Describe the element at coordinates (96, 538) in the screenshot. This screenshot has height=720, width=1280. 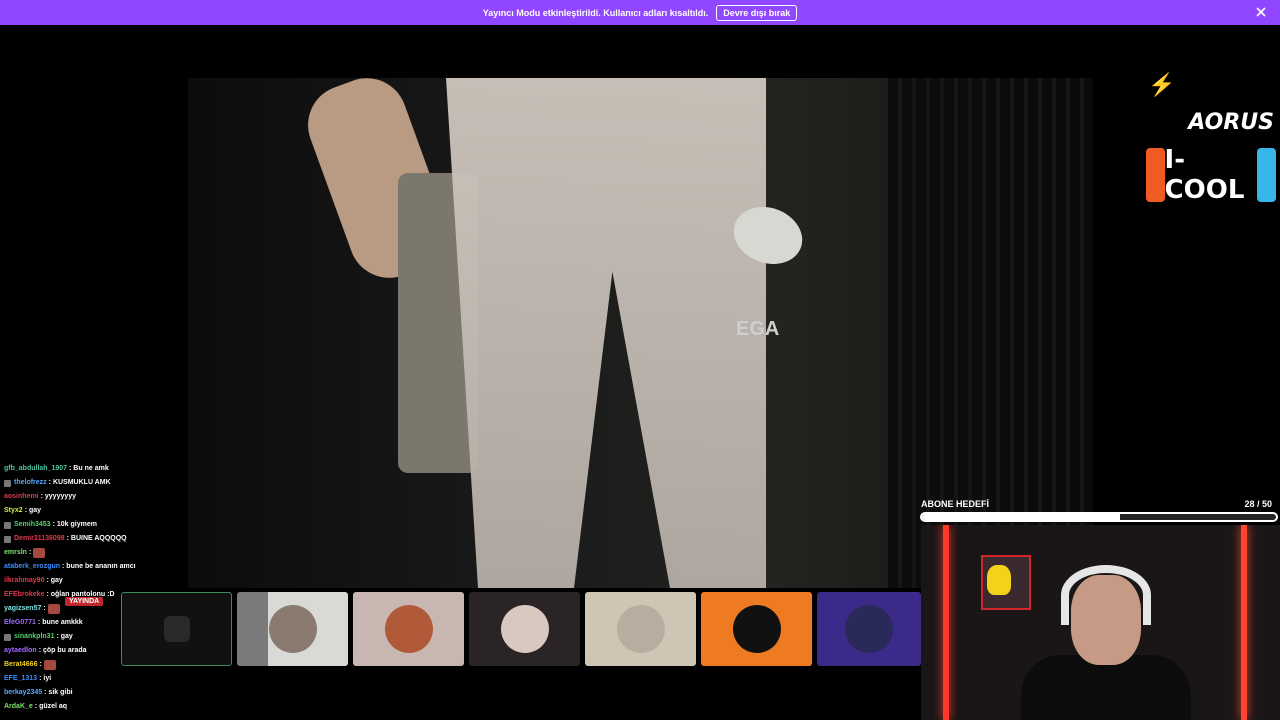
I see `chat-text: : BUINE AQQQQQ` at that location.